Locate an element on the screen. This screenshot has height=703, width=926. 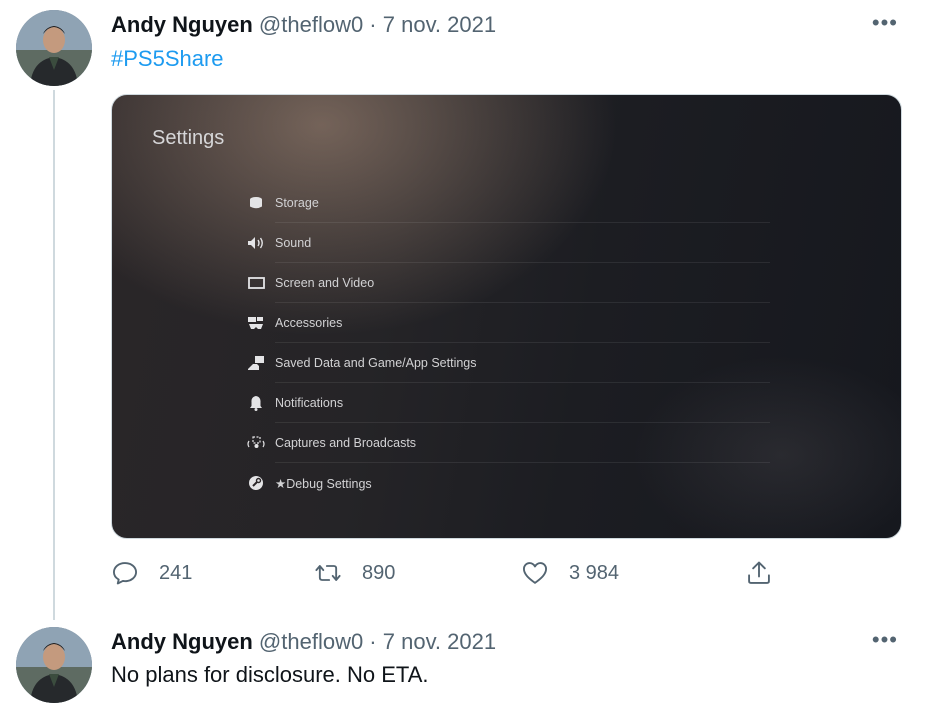
settings-item-sound: Sound is located at coordinates (508, 243).